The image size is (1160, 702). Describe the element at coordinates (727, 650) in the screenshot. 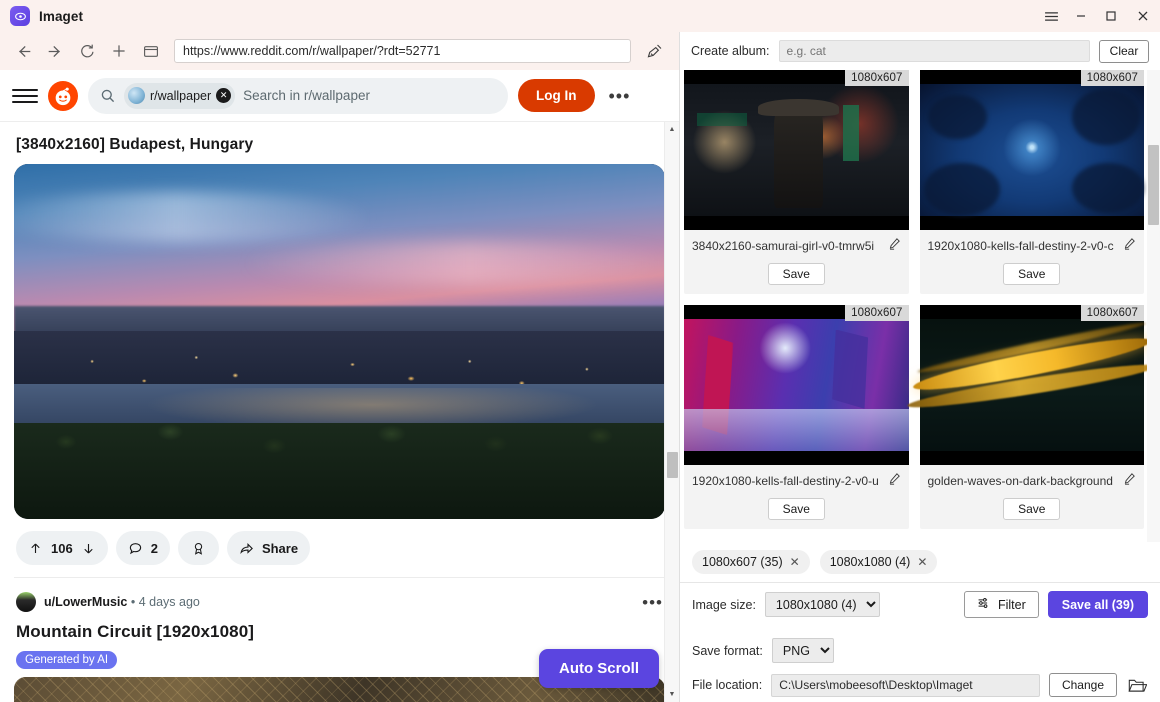

I see `save-format-label: Save format:` at that location.